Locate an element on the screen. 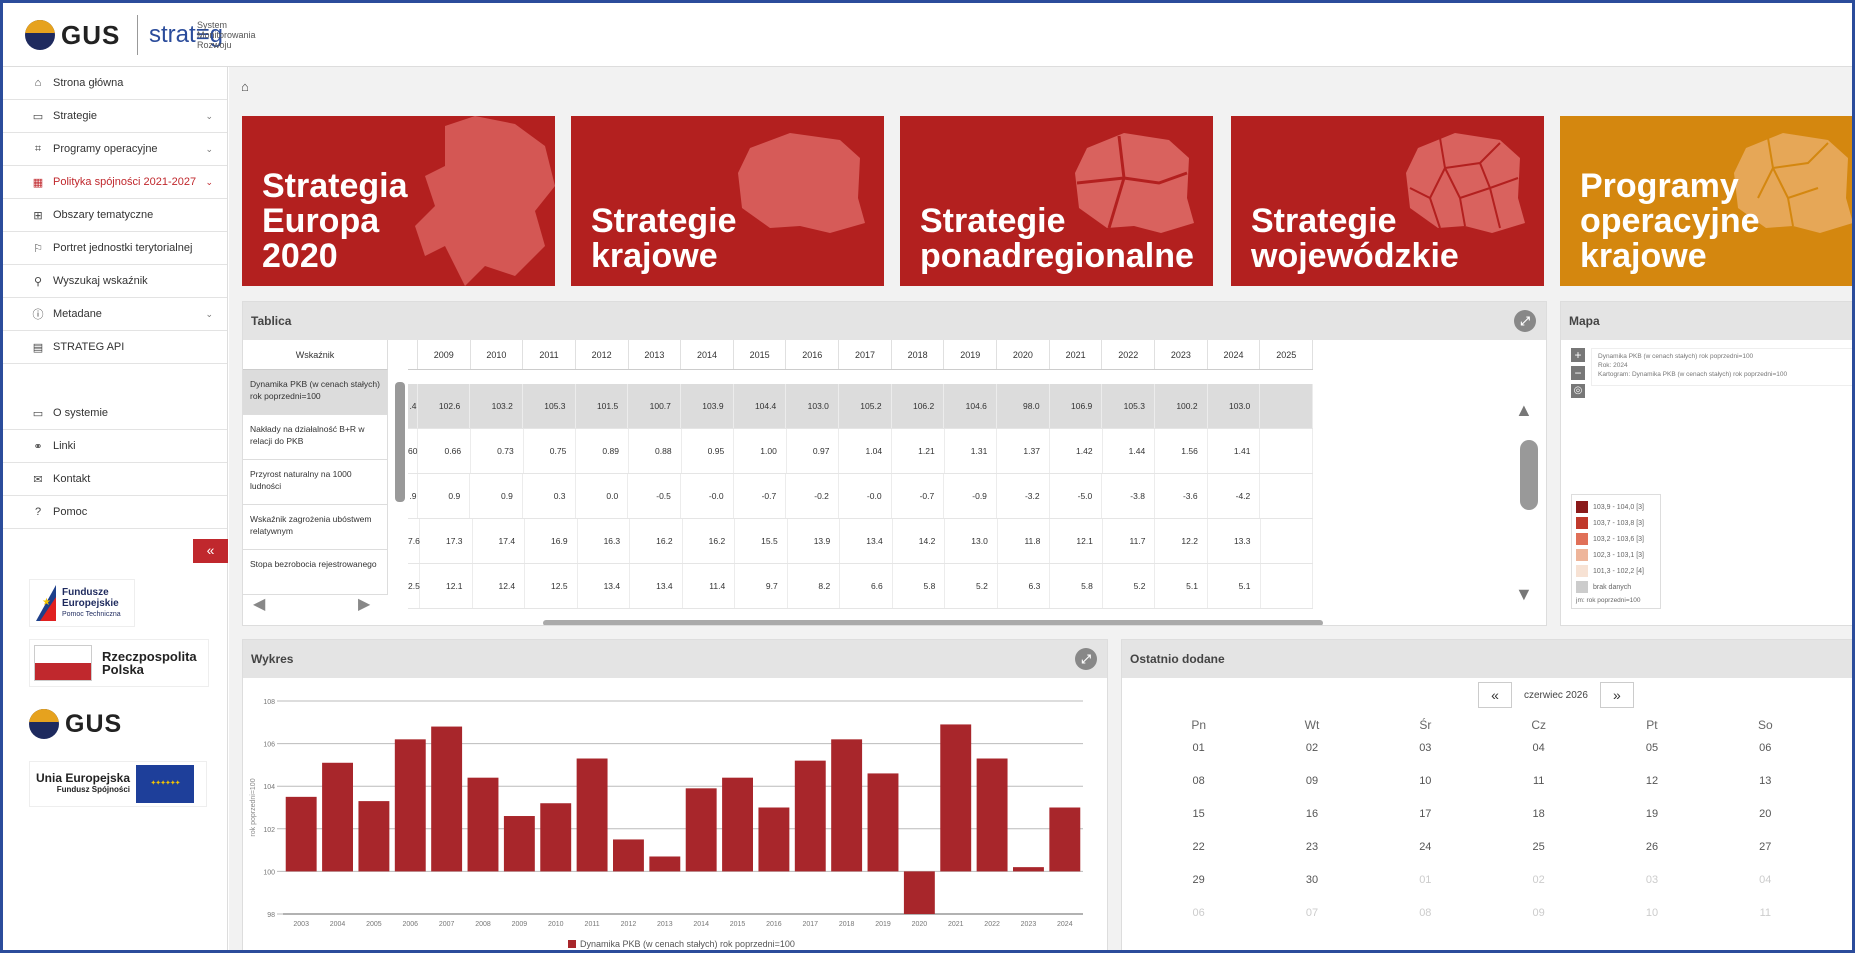 This screenshot has height=953, width=1855. sidebar-item-3: ▦ Polityka spójności 2021-2027 ⌄ is located at coordinates (115, 182).